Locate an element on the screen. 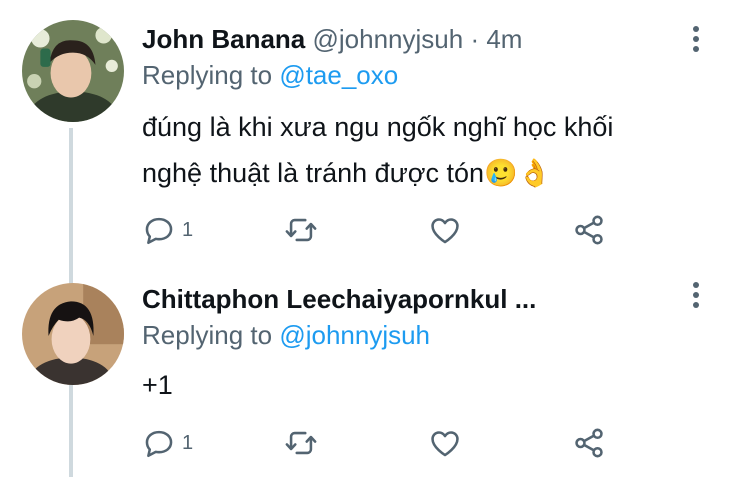 Image resolution: width=750 pixels, height=477 pixels. replying-to-mention: @johnnyjsuh is located at coordinates (354, 335).